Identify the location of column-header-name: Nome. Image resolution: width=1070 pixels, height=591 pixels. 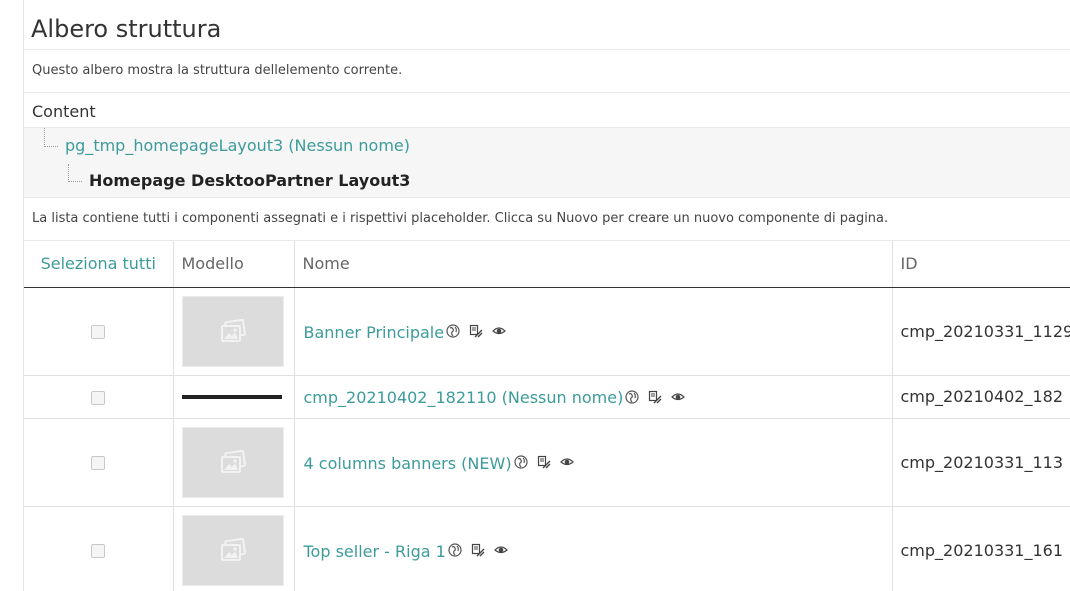
(593, 264).